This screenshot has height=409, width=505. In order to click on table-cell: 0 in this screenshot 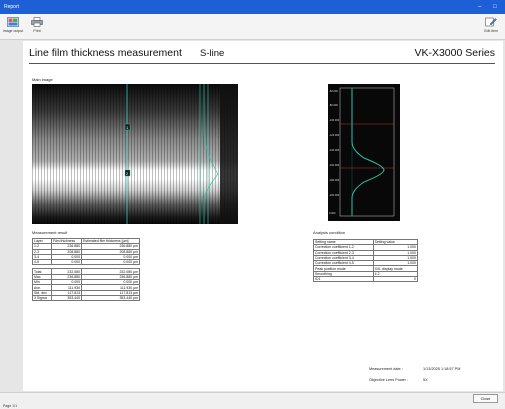, I will do `click(395, 279)`.